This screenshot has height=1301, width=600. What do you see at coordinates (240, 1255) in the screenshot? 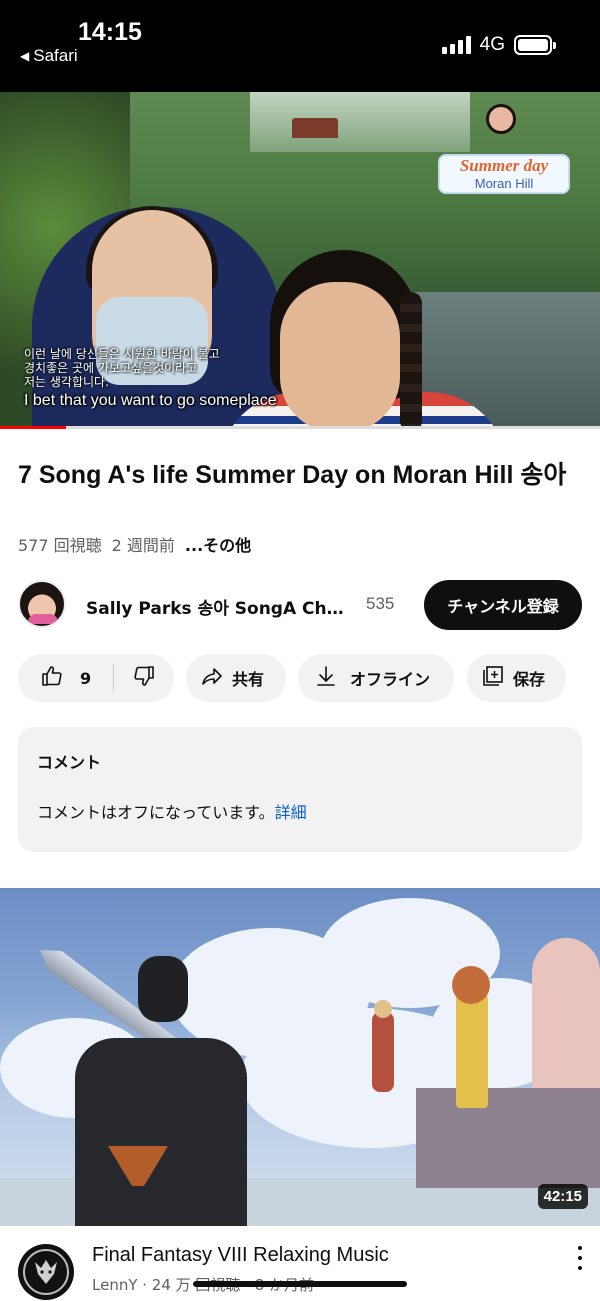
I see `next-video-title: Final Fantasy VIII Relaxing Music` at bounding box center [240, 1255].